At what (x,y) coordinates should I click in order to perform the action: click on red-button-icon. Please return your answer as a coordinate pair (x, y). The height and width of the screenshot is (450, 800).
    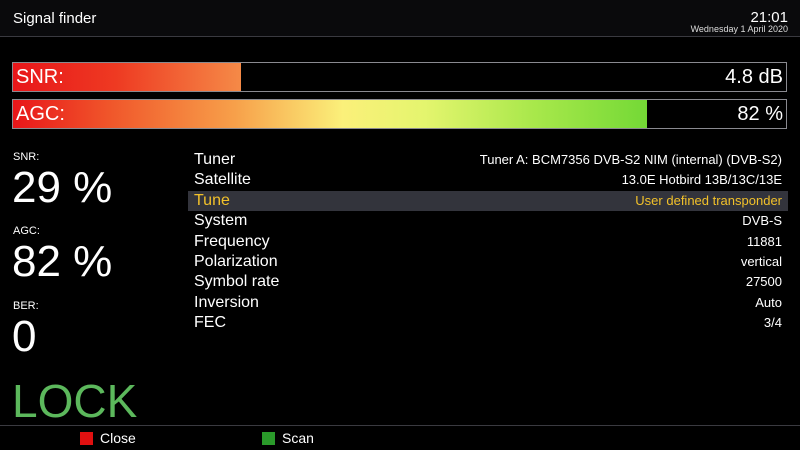
    Looking at the image, I should click on (86, 438).